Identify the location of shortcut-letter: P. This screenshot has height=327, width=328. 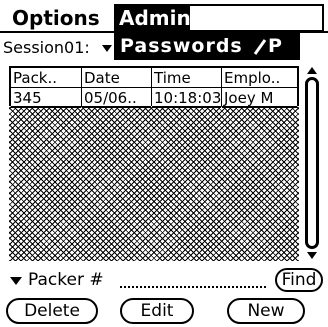
(275, 46).